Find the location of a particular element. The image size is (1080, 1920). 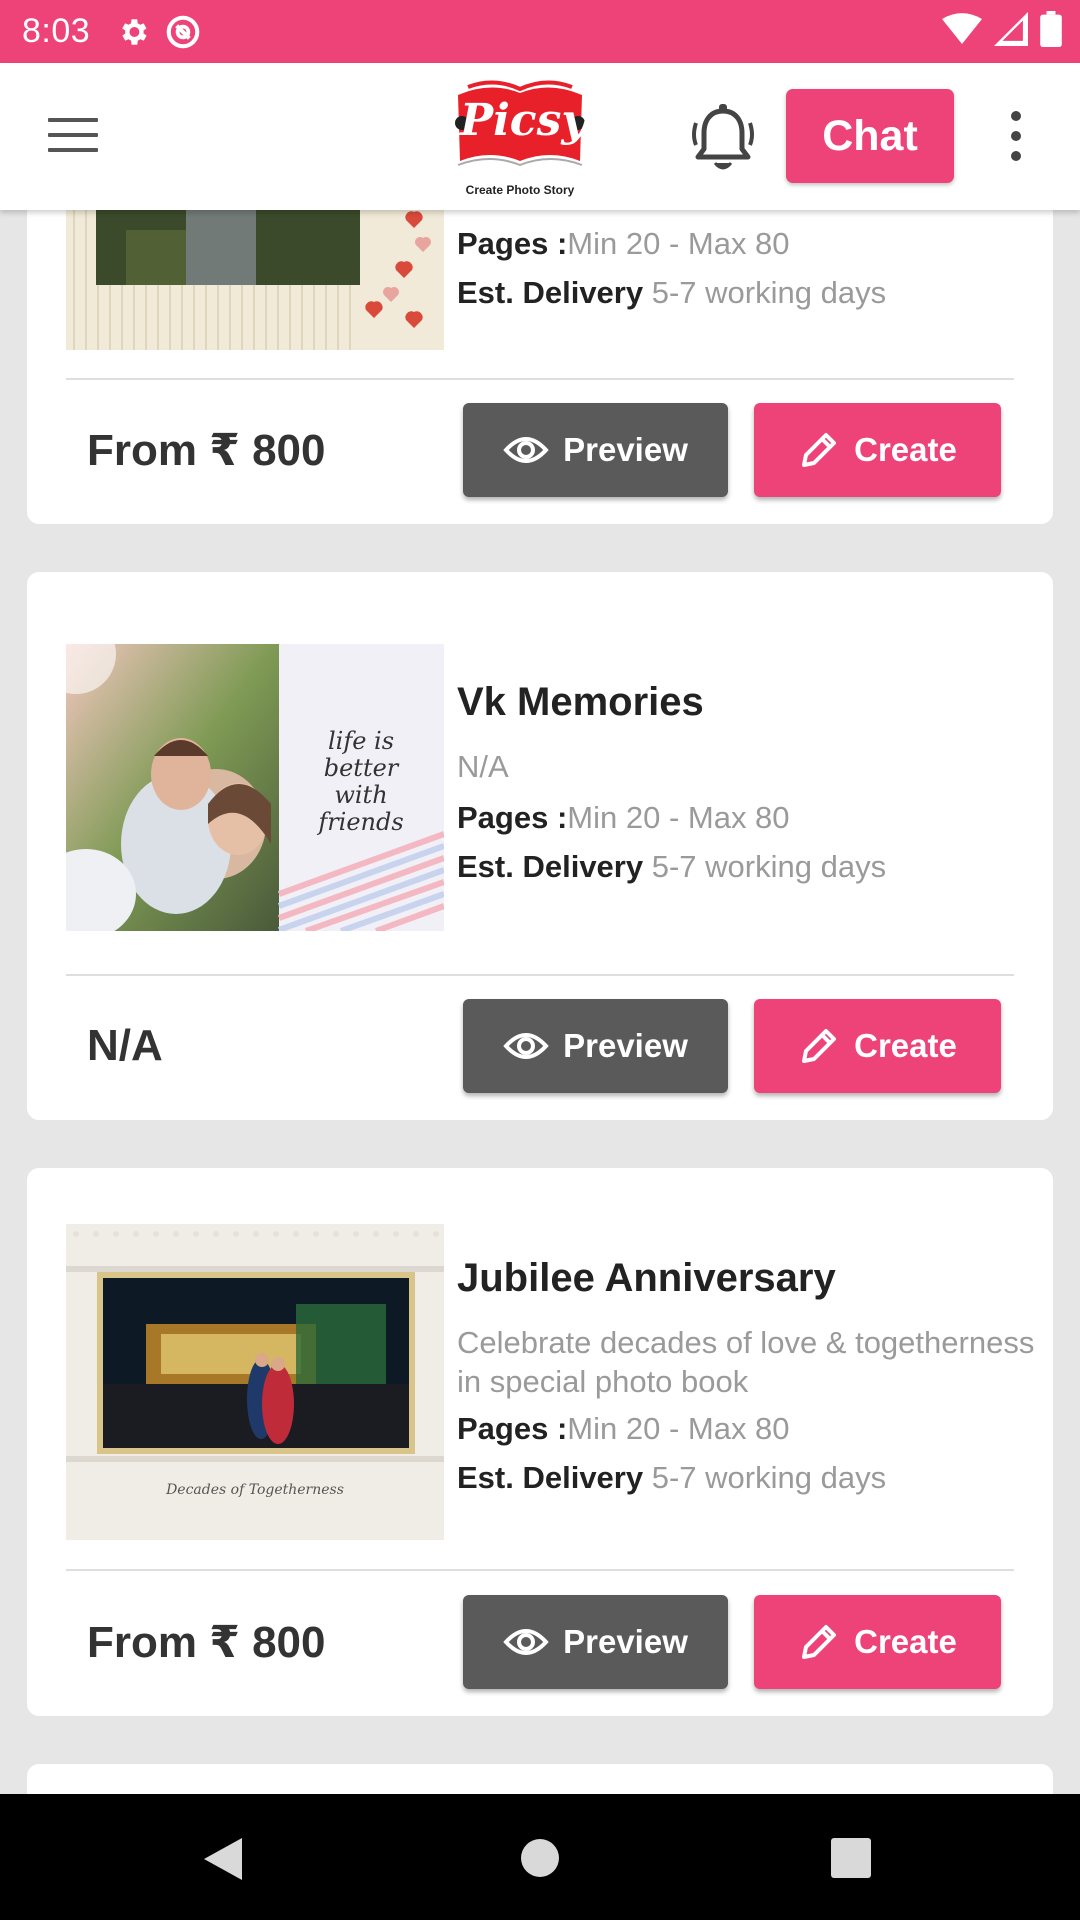

sync-icon is located at coordinates (183, 32).